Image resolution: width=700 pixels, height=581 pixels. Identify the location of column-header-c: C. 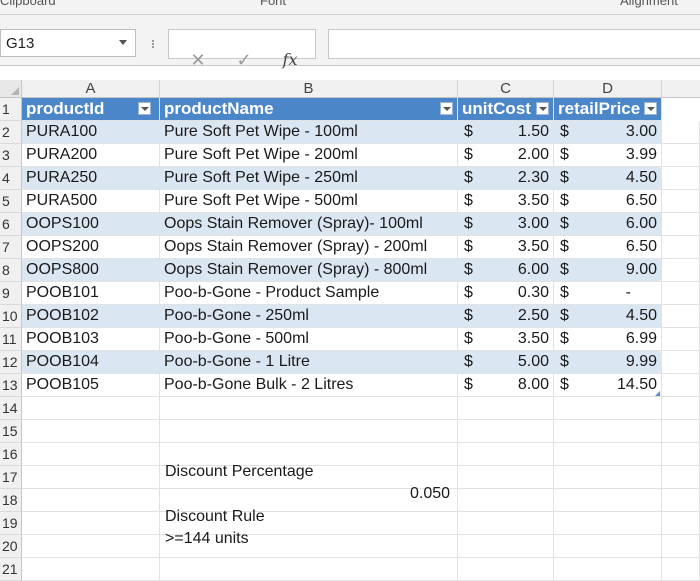
(506, 89).